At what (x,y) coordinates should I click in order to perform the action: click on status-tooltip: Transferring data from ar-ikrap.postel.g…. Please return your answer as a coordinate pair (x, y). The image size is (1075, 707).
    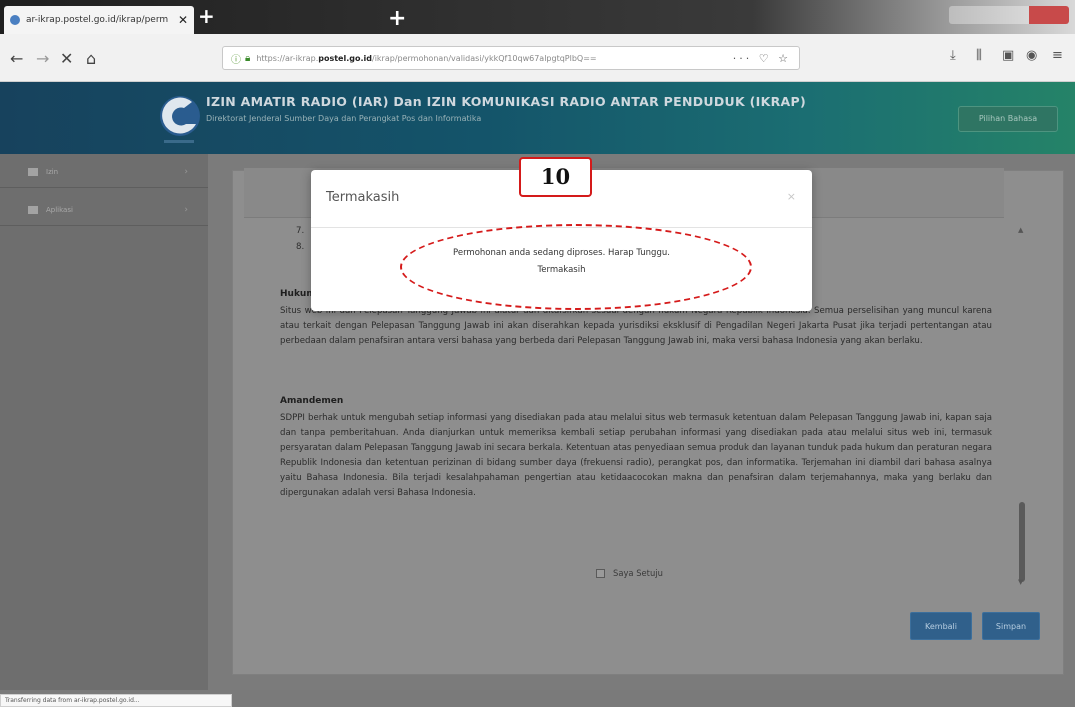
    Looking at the image, I should click on (116, 700).